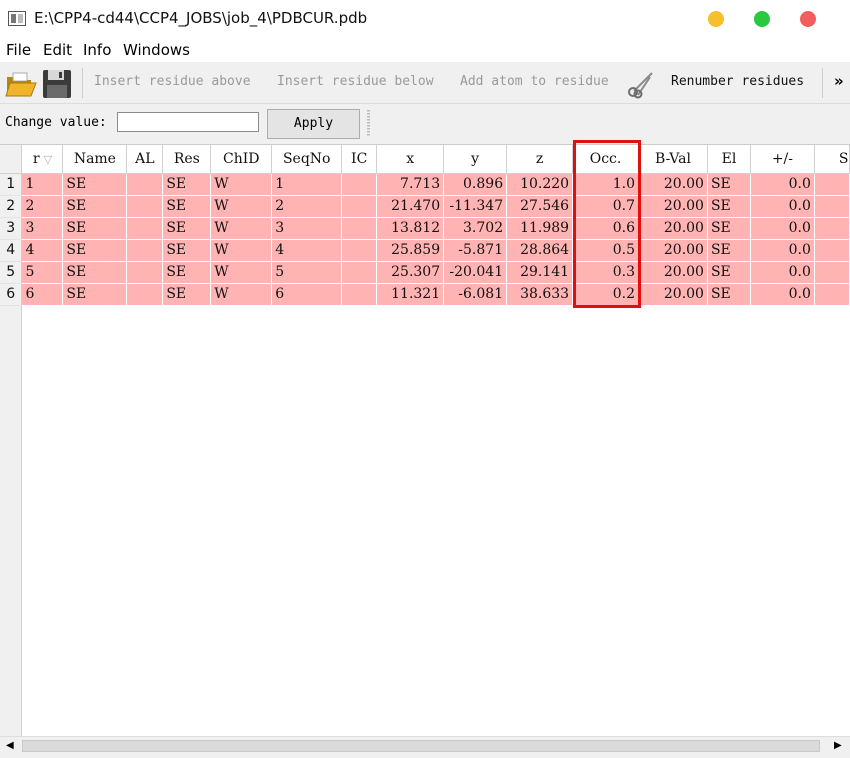 Image resolution: width=850 pixels, height=758 pixels. I want to click on table-cell: 25.307, so click(410, 272).